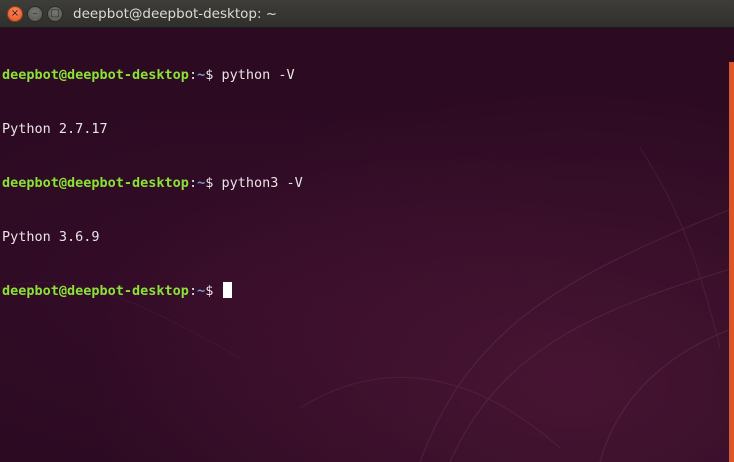  What do you see at coordinates (55, 129) in the screenshot?
I see `output-line-1: Python 2.7.17` at bounding box center [55, 129].